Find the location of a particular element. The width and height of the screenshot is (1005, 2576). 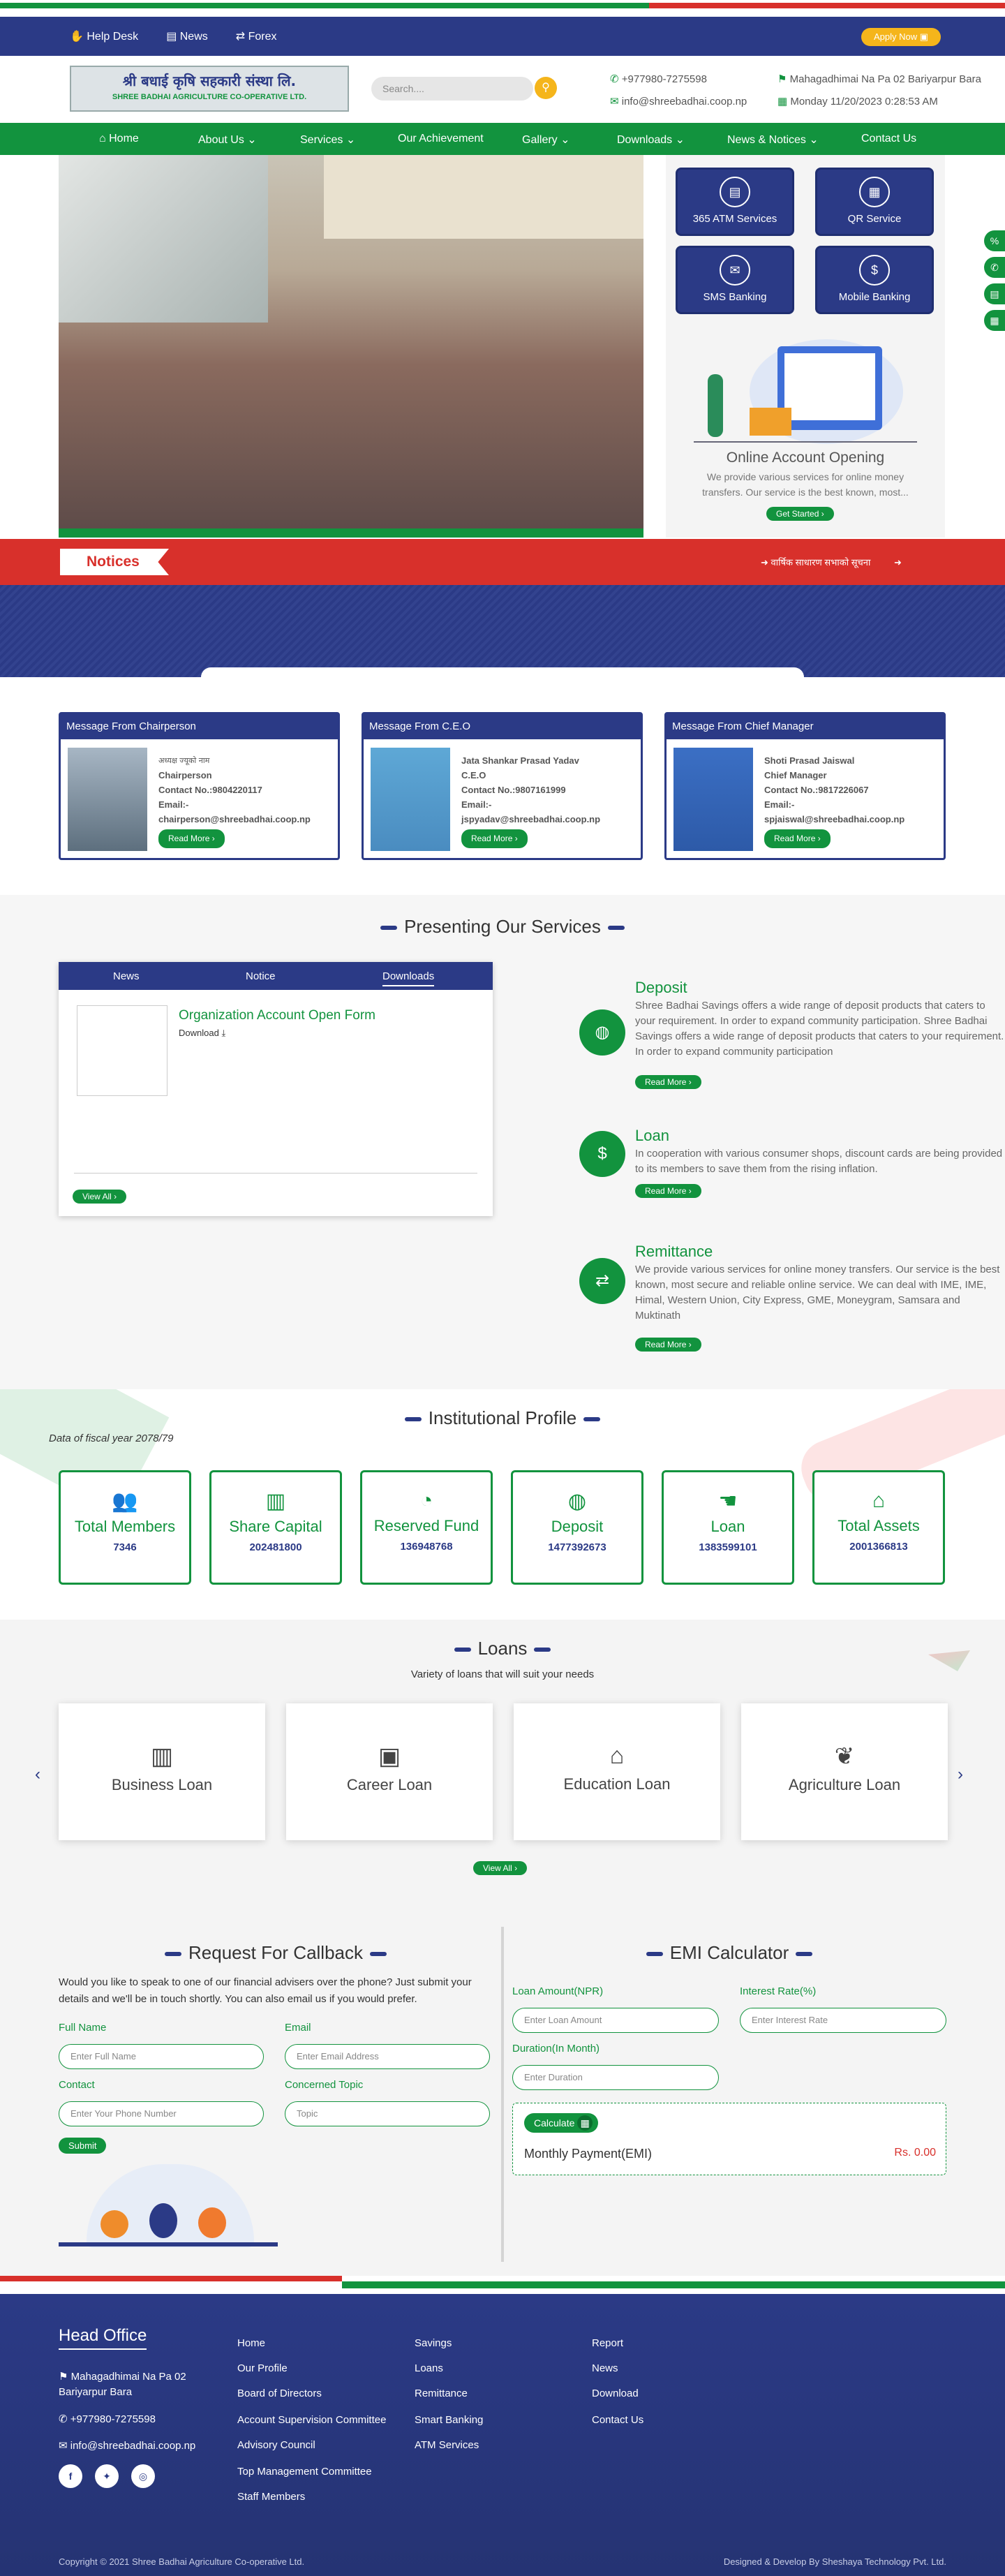

calculator-icon: ▦ is located at coordinates (994, 320).